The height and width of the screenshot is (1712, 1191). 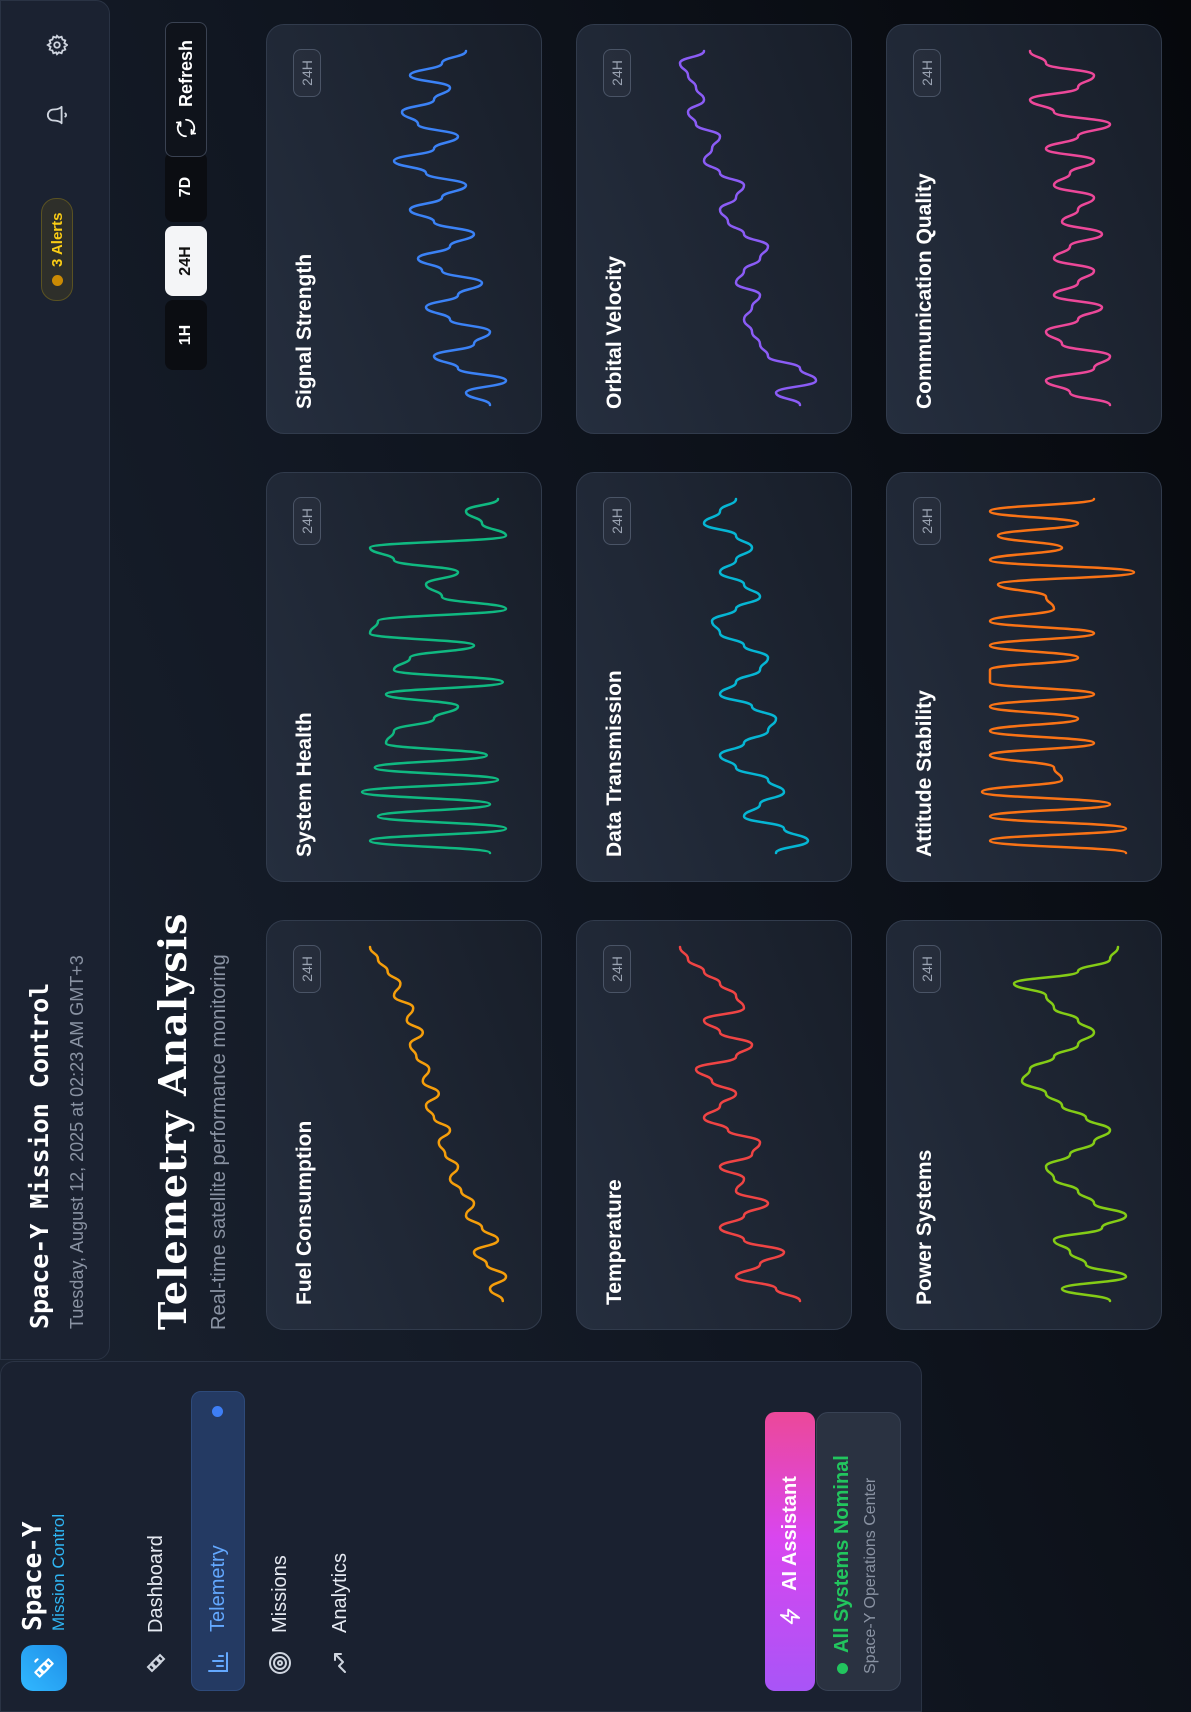 I want to click on refresh-icon, so click(x=186, y=128).